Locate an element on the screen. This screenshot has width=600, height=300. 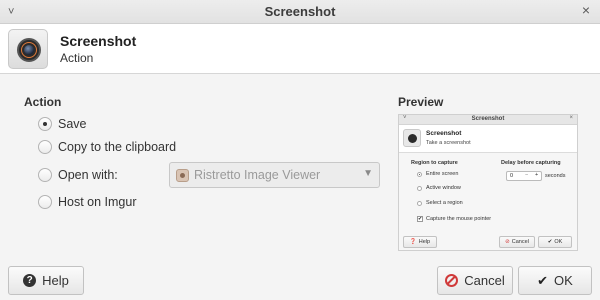
preview-region-title: Region to capture is located at coordinates (434, 163).